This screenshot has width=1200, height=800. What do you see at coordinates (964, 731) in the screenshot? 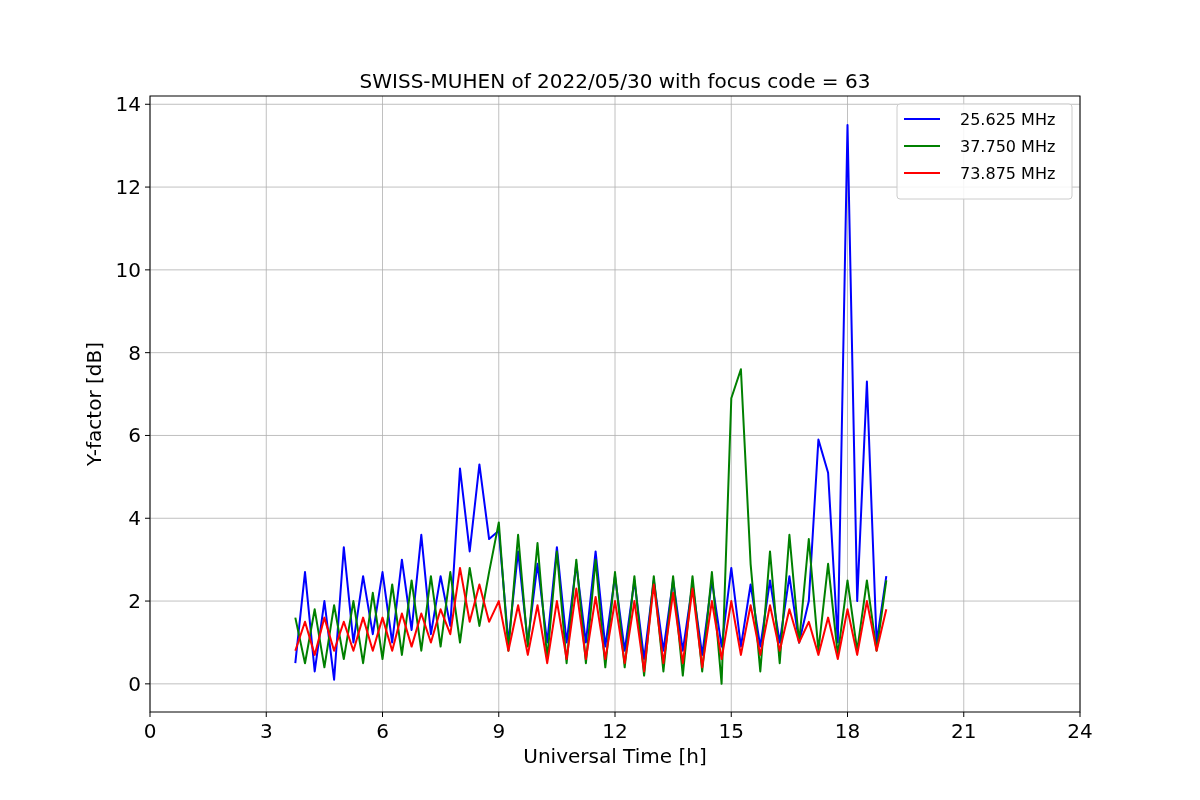
I see `tick-label: 21` at bounding box center [964, 731].